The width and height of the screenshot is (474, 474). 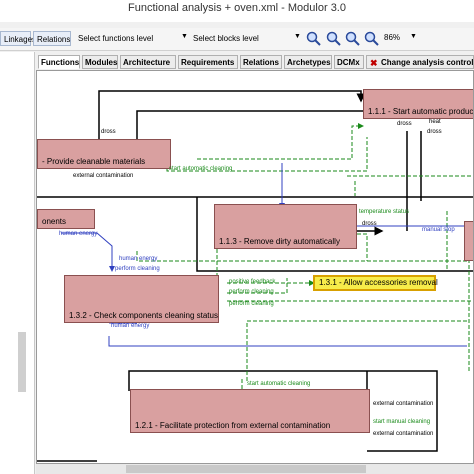 I want to click on tab-architecture: Architecture, so click(x=148, y=62).